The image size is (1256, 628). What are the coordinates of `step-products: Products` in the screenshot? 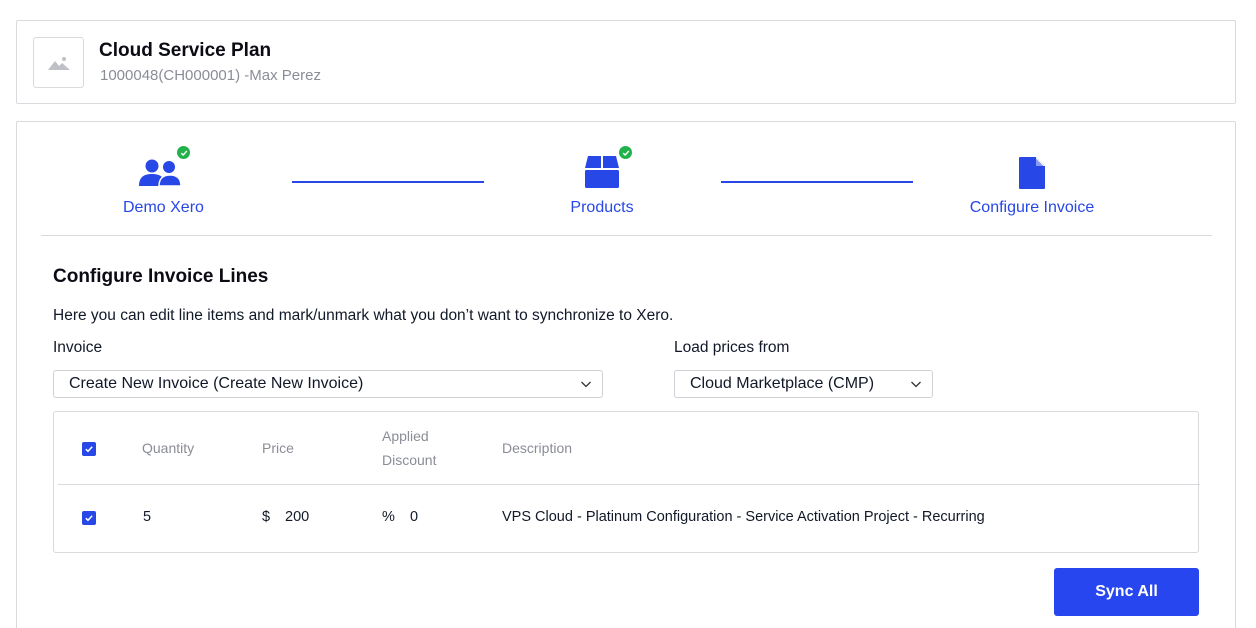 It's located at (602, 181).